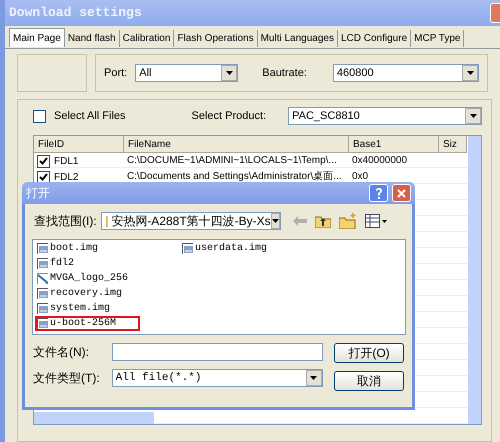 Image resolution: width=500 pixels, height=442 pixels. What do you see at coordinates (375, 38) in the screenshot?
I see `tab: LCD Configure` at bounding box center [375, 38].